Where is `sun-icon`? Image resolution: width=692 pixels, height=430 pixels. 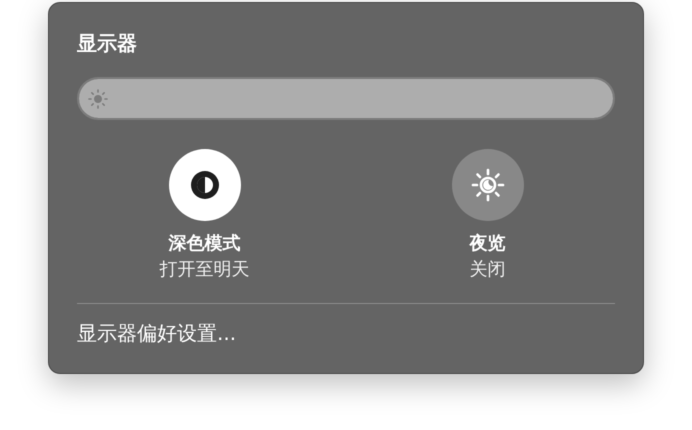
sun-icon is located at coordinates (98, 99).